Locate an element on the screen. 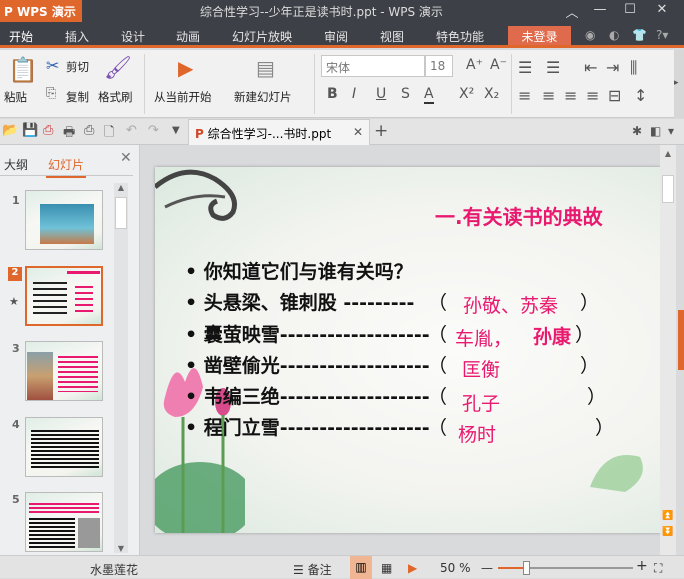 The image size is (684, 579). print-preview-icon: ⎙ is located at coordinates (89, 130).